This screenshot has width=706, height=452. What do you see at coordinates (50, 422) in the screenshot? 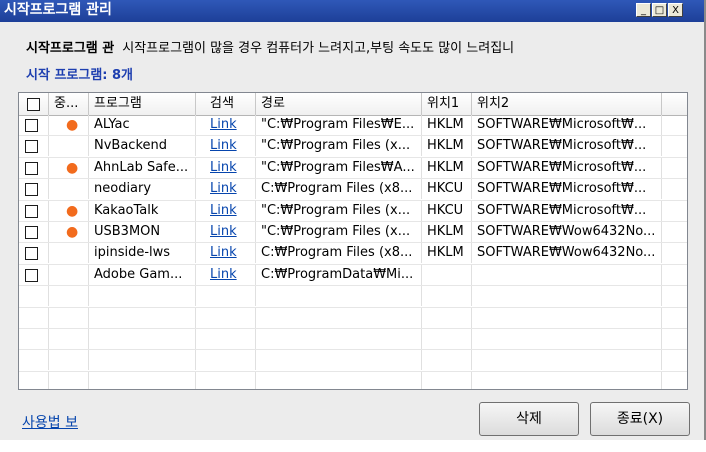
I see `help-link: 사용법 보` at bounding box center [50, 422].